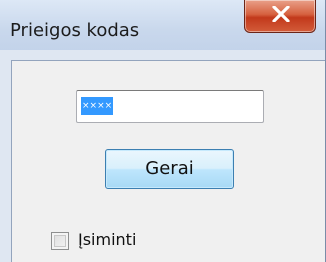 The image size is (326, 262). Describe the element at coordinates (60, 241) in the screenshot. I see `remember-checkbox` at that location.